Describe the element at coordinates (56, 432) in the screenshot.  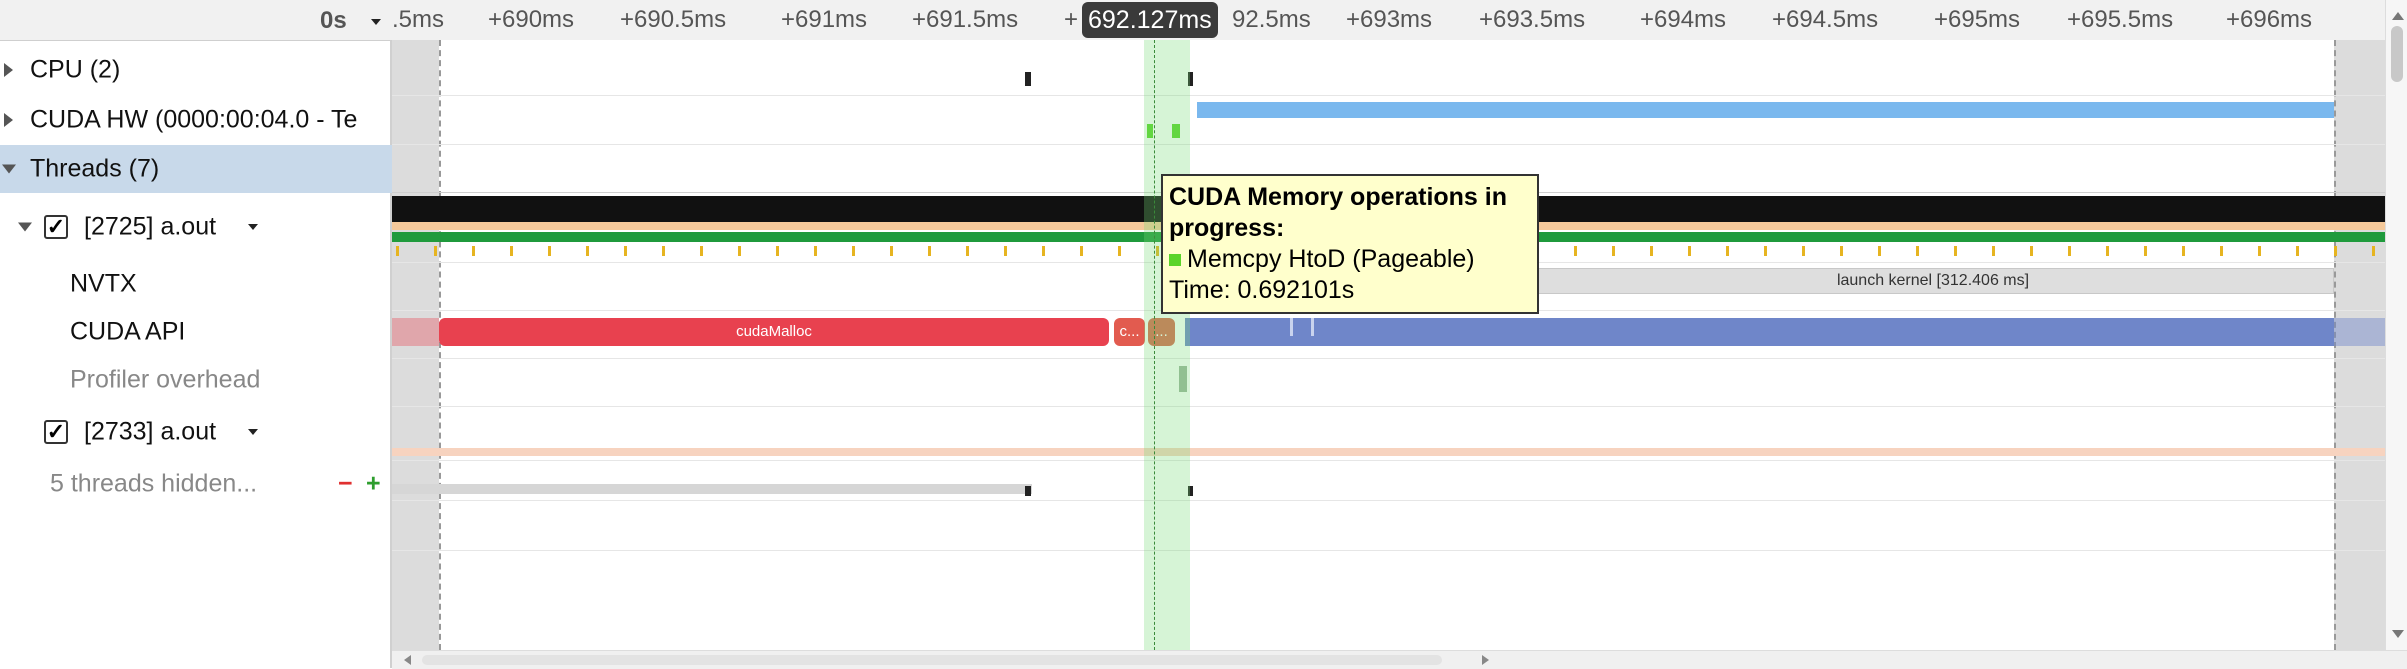
I see `thread-2733-checkbox: ✓` at that location.